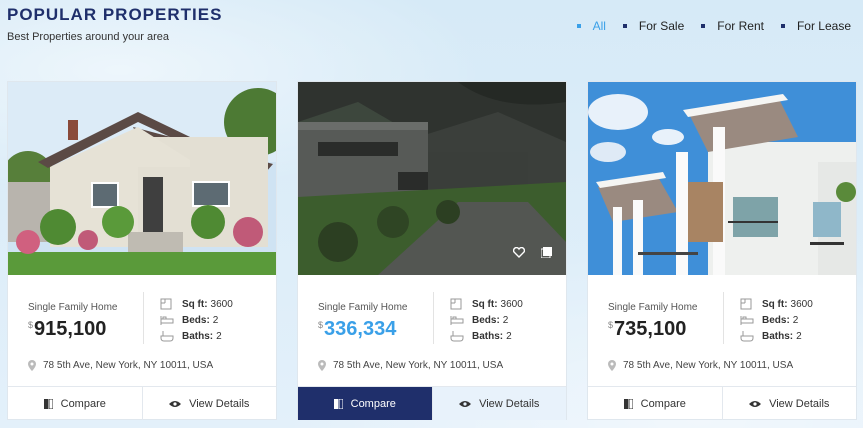 Image resolution: width=863 pixels, height=428 pixels. I want to click on property-price: $735,100, so click(647, 329).